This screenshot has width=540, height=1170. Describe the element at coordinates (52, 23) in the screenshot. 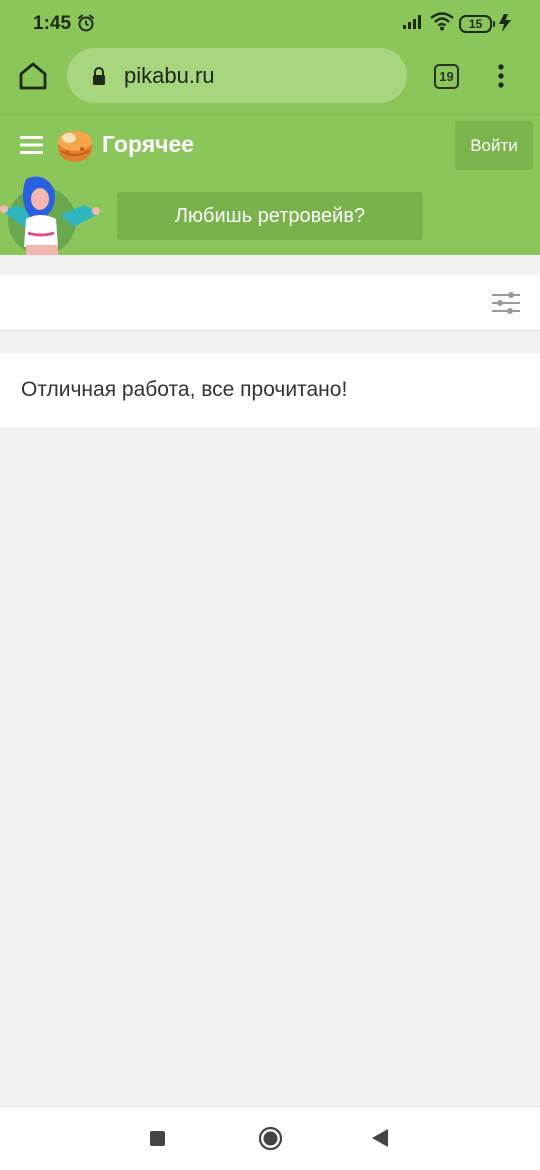

I see `status-time: 1:45` at that location.